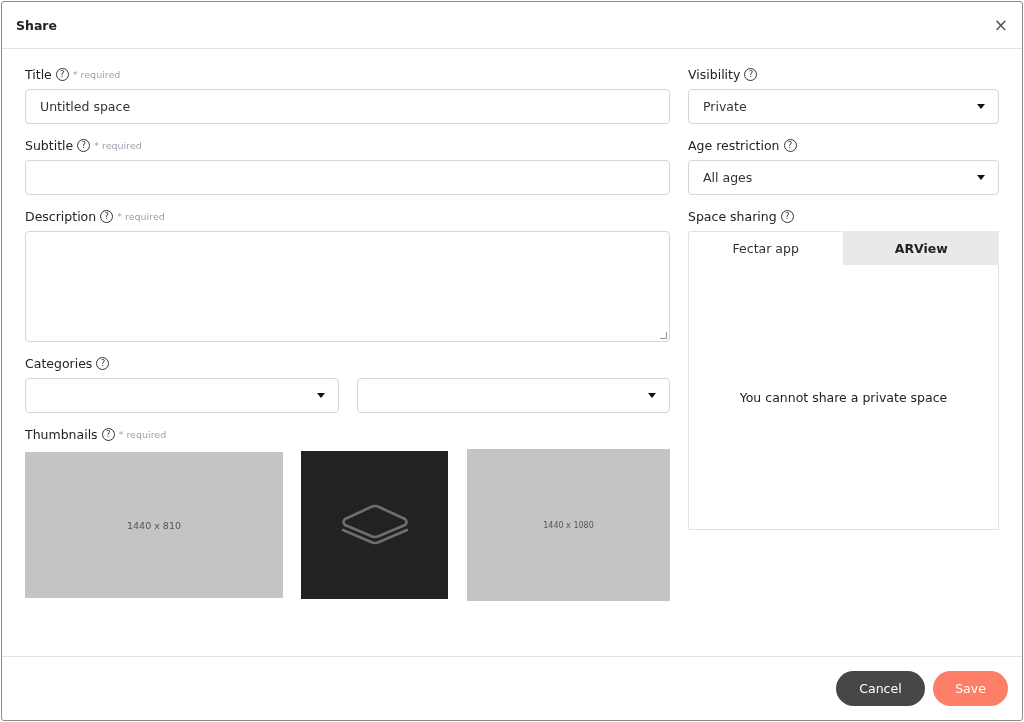 This screenshot has width=1024, height=722. What do you see at coordinates (347, 177) in the screenshot?
I see `text-field` at bounding box center [347, 177].